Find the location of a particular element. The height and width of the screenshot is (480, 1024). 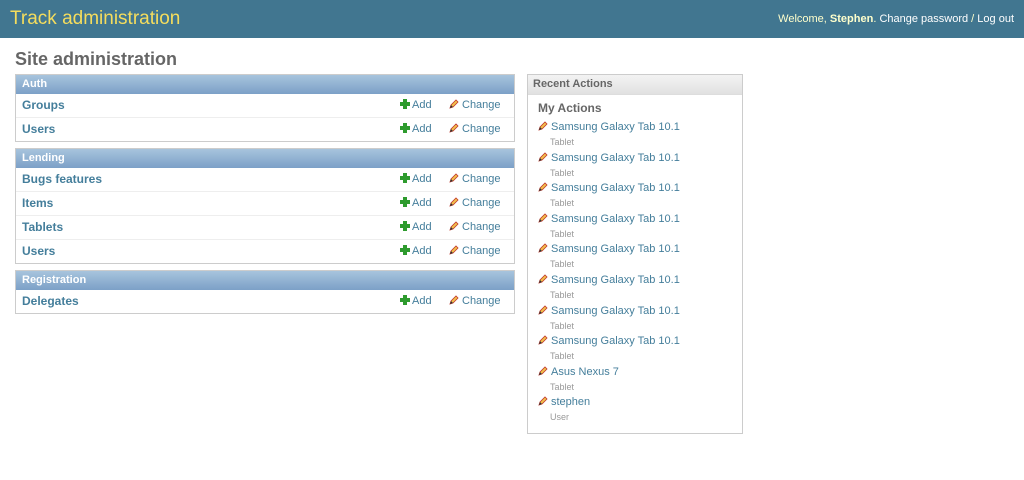

logout-link: Log out is located at coordinates (995, 19).